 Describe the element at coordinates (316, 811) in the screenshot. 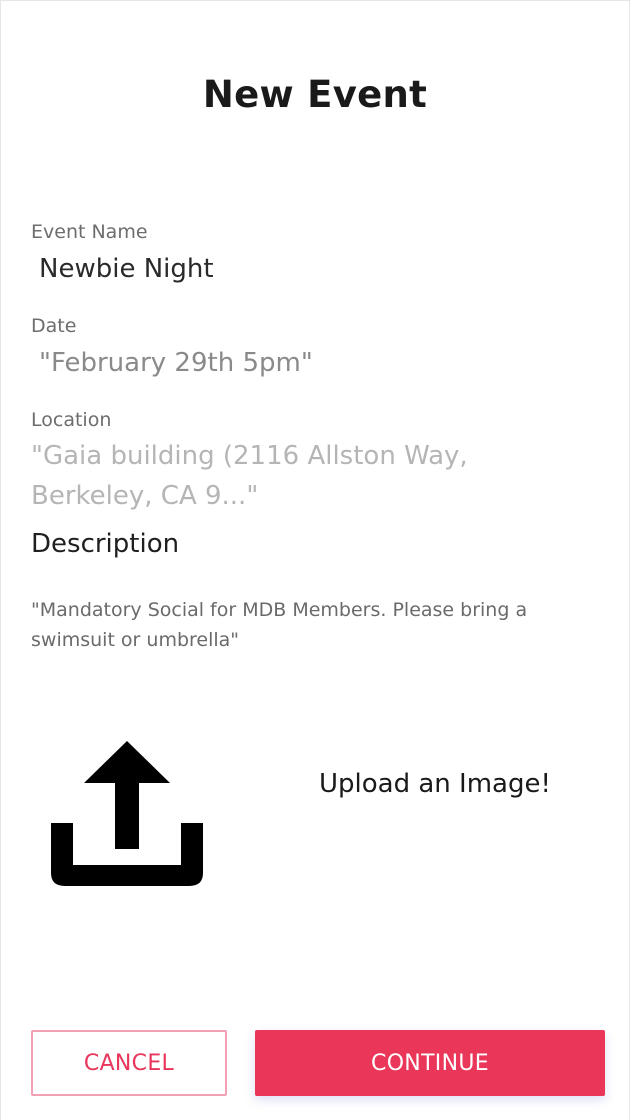

I see `image-upload-area: Upload an Image!` at that location.